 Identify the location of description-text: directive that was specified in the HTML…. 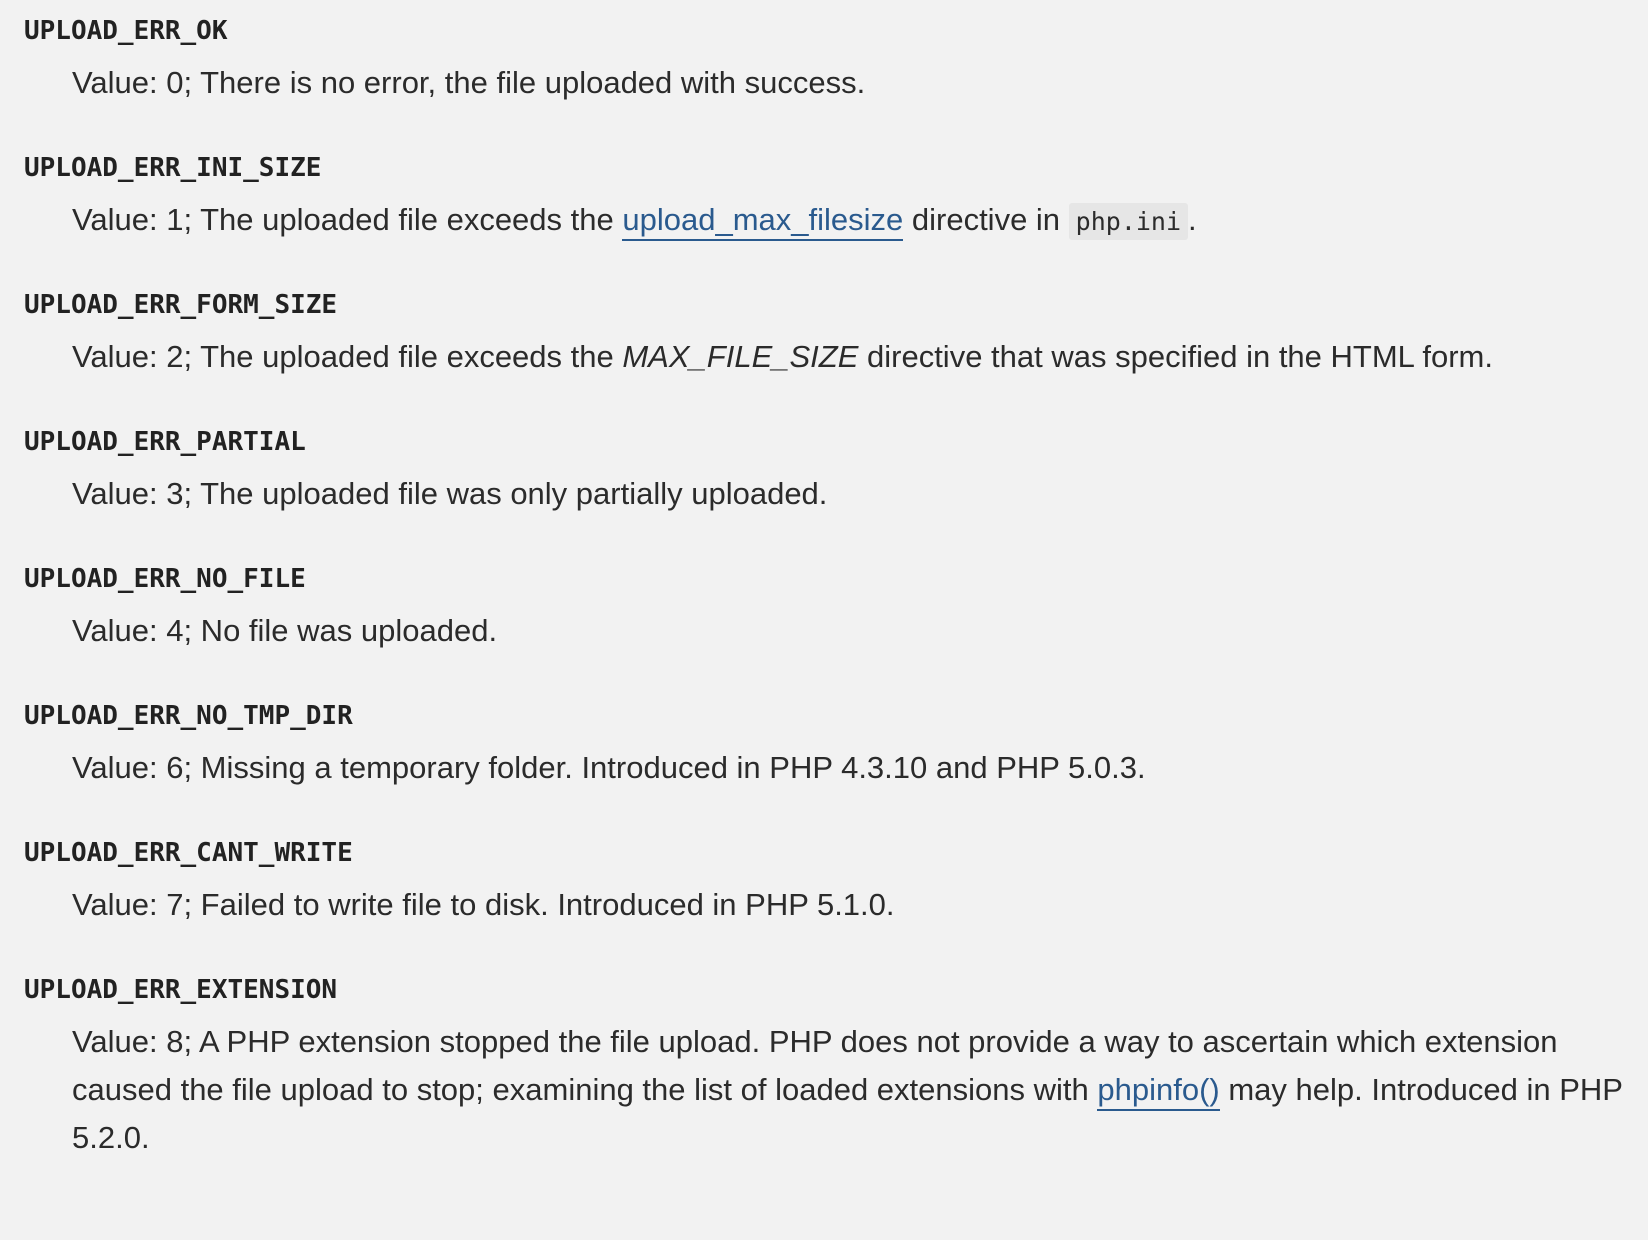
(1175, 356).